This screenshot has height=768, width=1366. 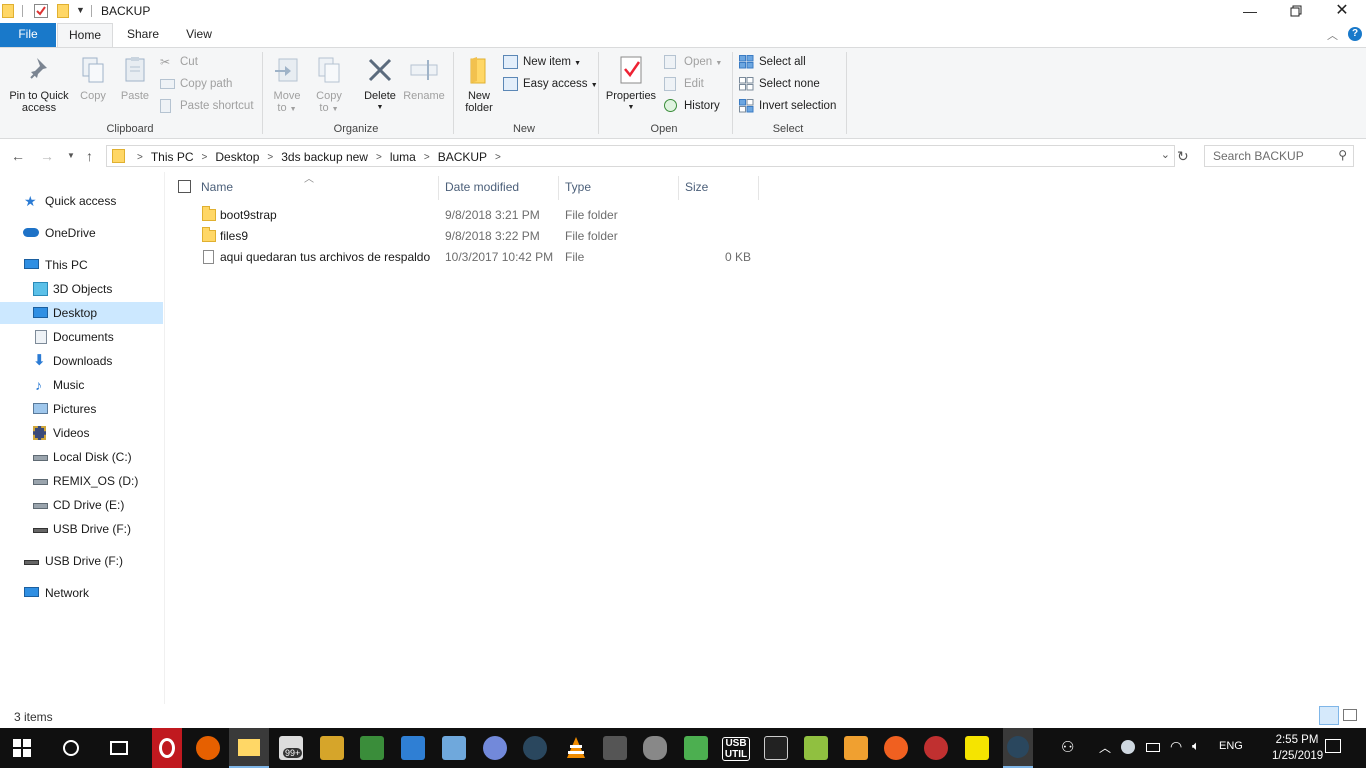 I want to click on customize-quick-access-chevron-icon: ▼, so click(x=80, y=10).